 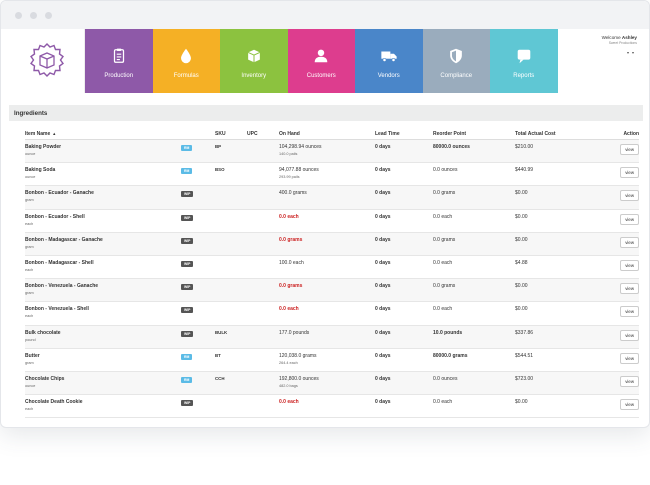 I want to click on shield-icon, so click(x=456, y=56).